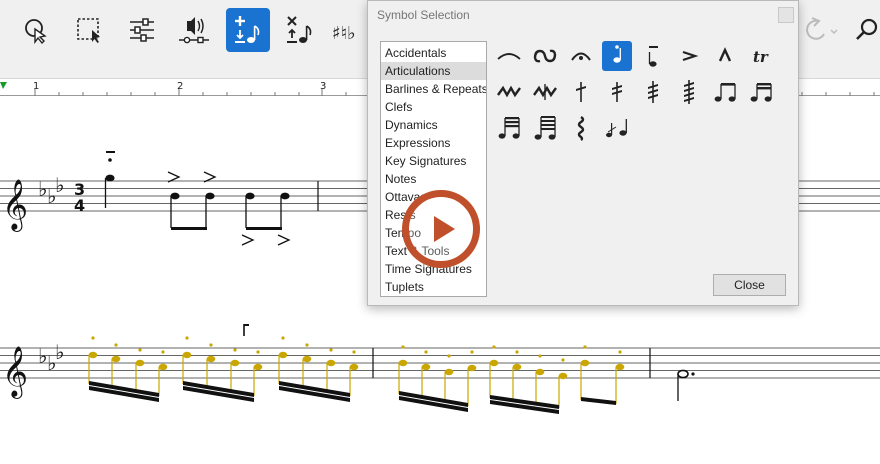 This screenshot has height=464, width=880. I want to click on marker-above-staff, so click(246, 330).